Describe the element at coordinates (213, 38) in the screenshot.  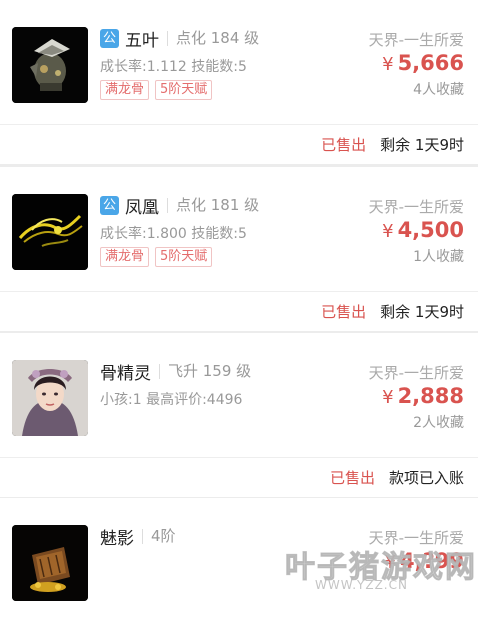
I see `pet-level: 点化 184 级` at that location.